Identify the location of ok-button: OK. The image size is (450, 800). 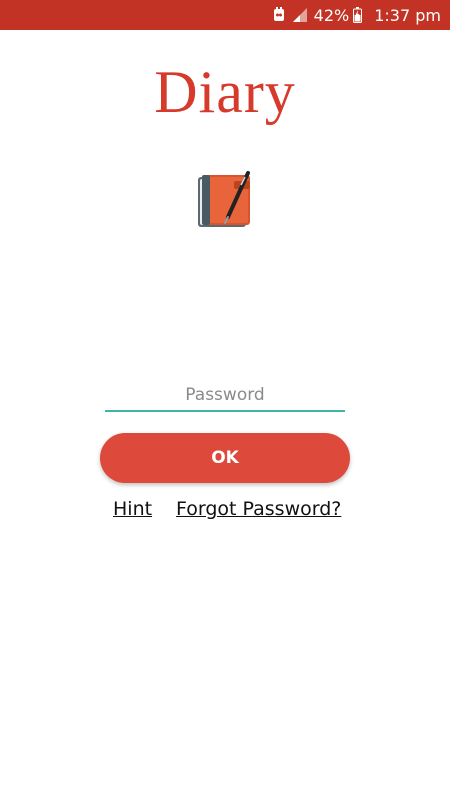
(225, 458).